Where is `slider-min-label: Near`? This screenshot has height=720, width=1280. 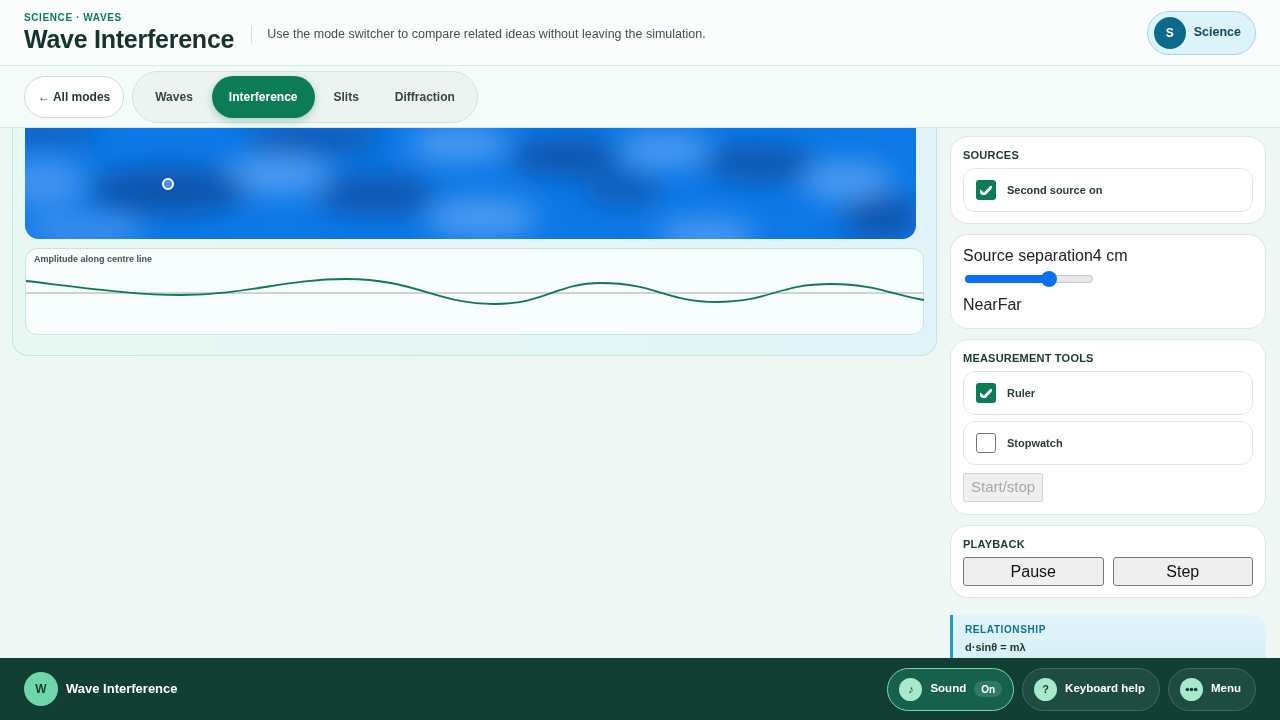 slider-min-label: Near is located at coordinates (980, 305).